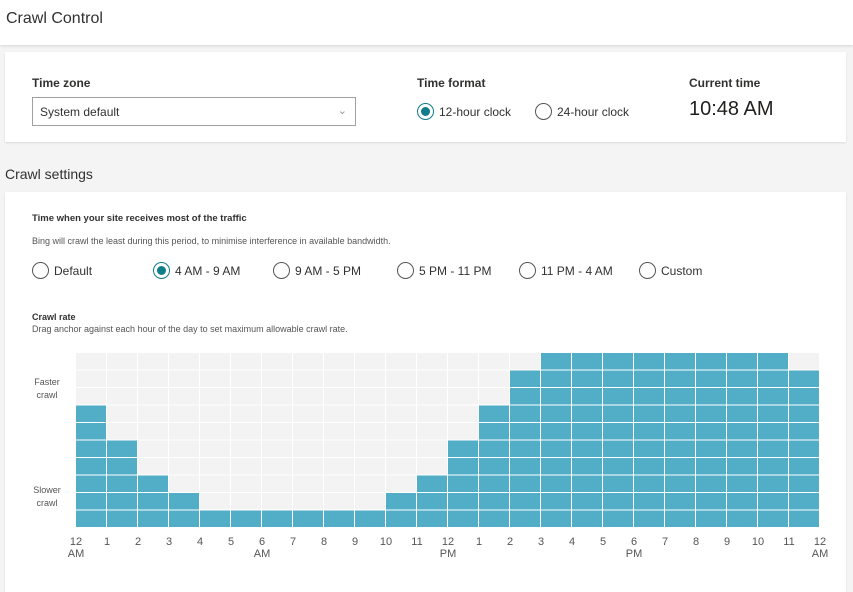  What do you see at coordinates (464, 111) in the screenshot?
I see `radio-12-hour: 12-hour clock` at bounding box center [464, 111].